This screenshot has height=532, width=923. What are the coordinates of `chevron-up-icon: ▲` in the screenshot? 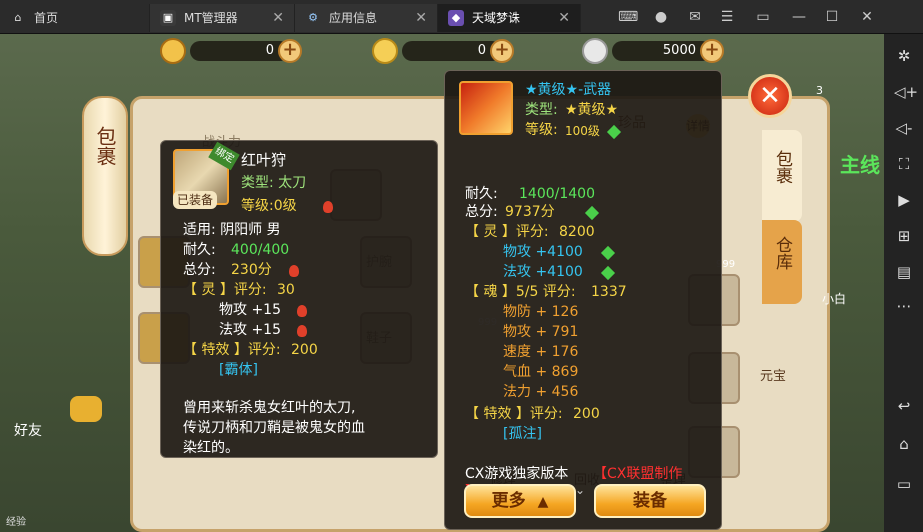 It's located at (543, 502).